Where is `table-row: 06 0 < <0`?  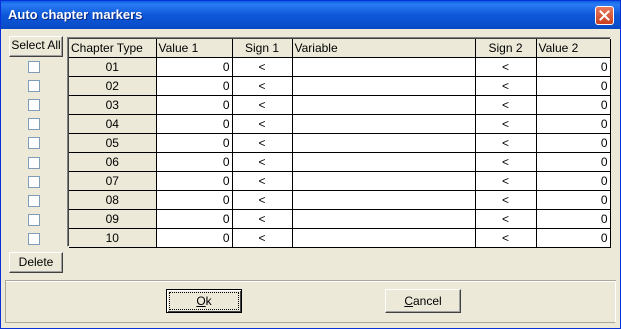
table-row: 06 0 < <0 is located at coordinates (340, 162).